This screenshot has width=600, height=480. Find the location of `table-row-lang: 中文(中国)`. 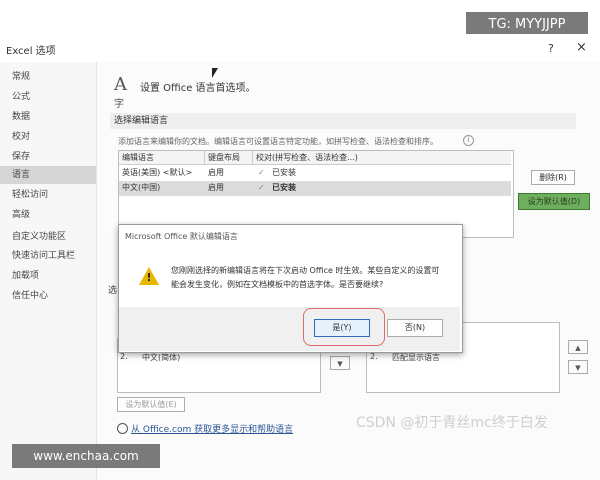

table-row-lang: 中文(中国) is located at coordinates (162, 188).